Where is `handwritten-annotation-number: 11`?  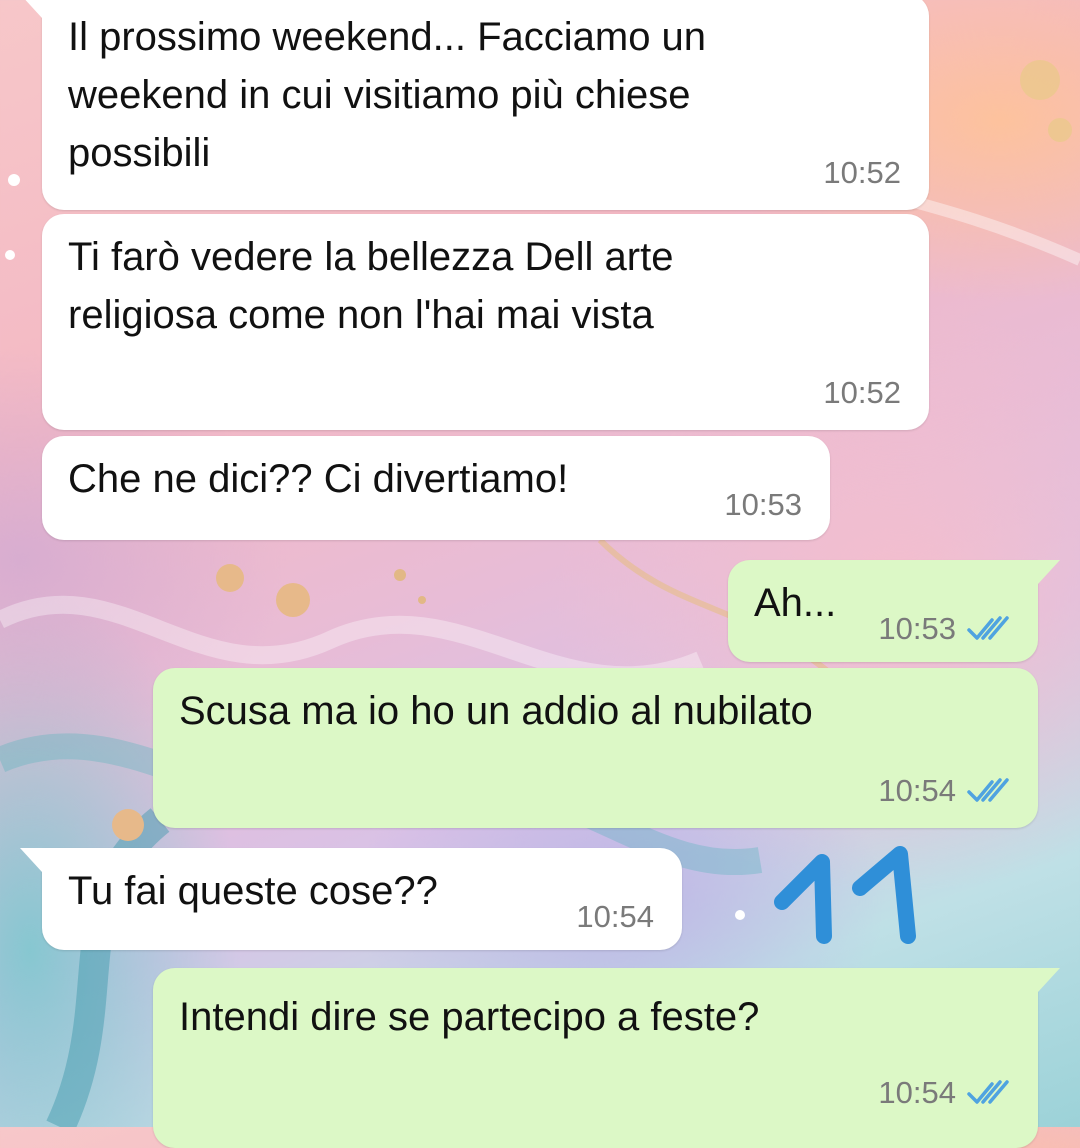
handwritten-annotation-number: 11 is located at coordinates (852, 895).